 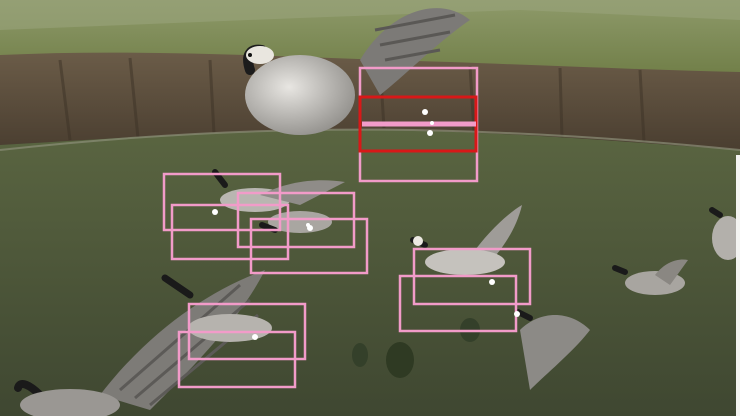 I want to click on frame-edge, so click(x=738, y=285).